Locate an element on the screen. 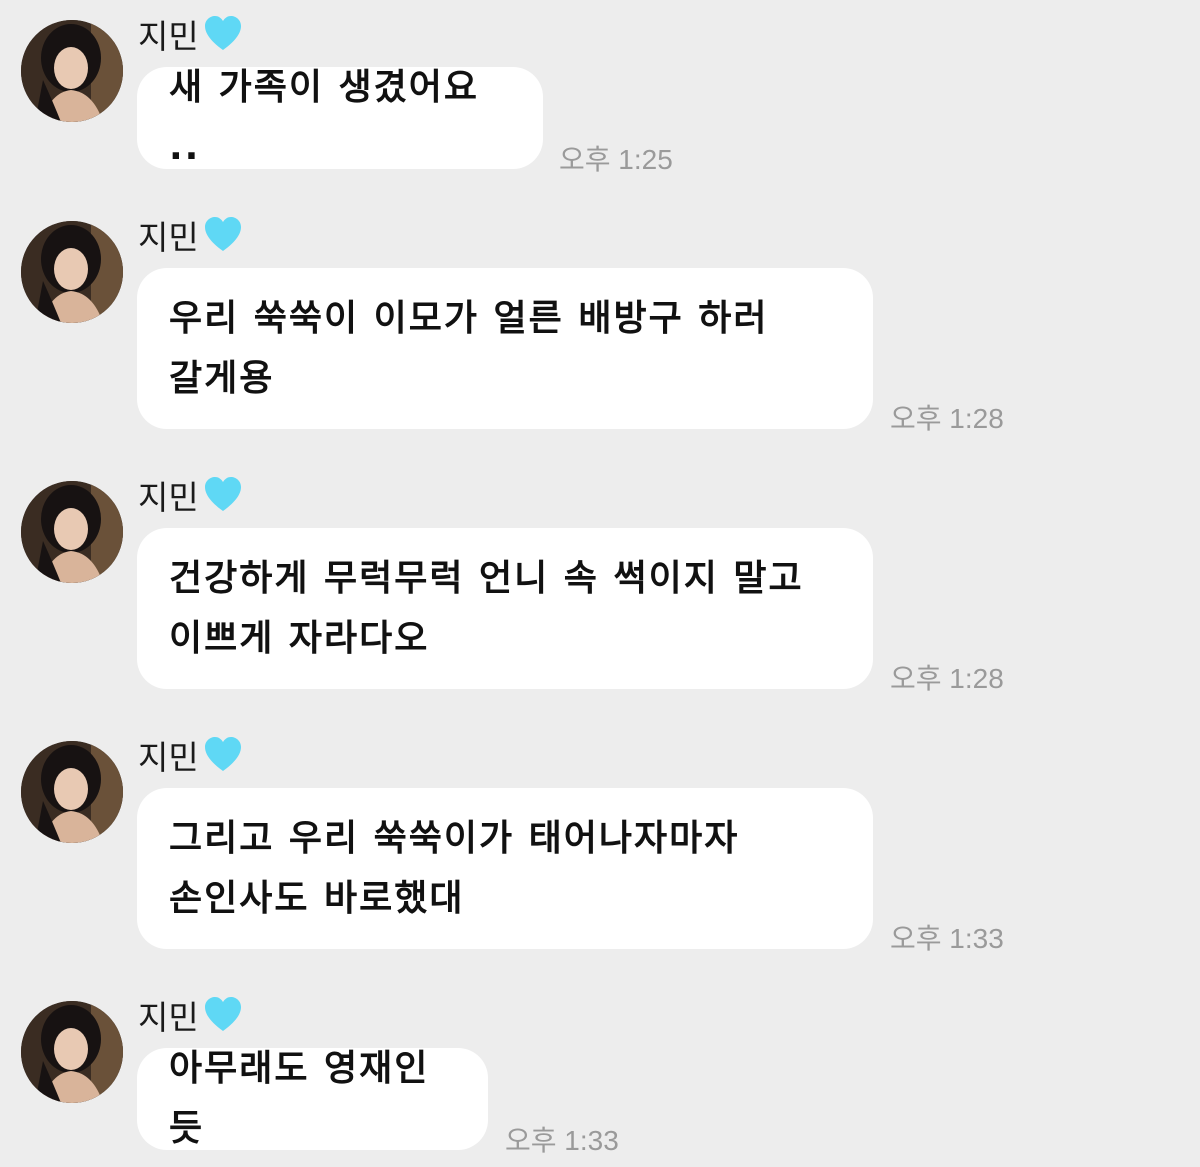 The image size is (1200, 1167). message-bubble: 건강하게 무럭무럭 언니 속 썩이지 말고 이쁘게 자라다오 is located at coordinates (505, 608).